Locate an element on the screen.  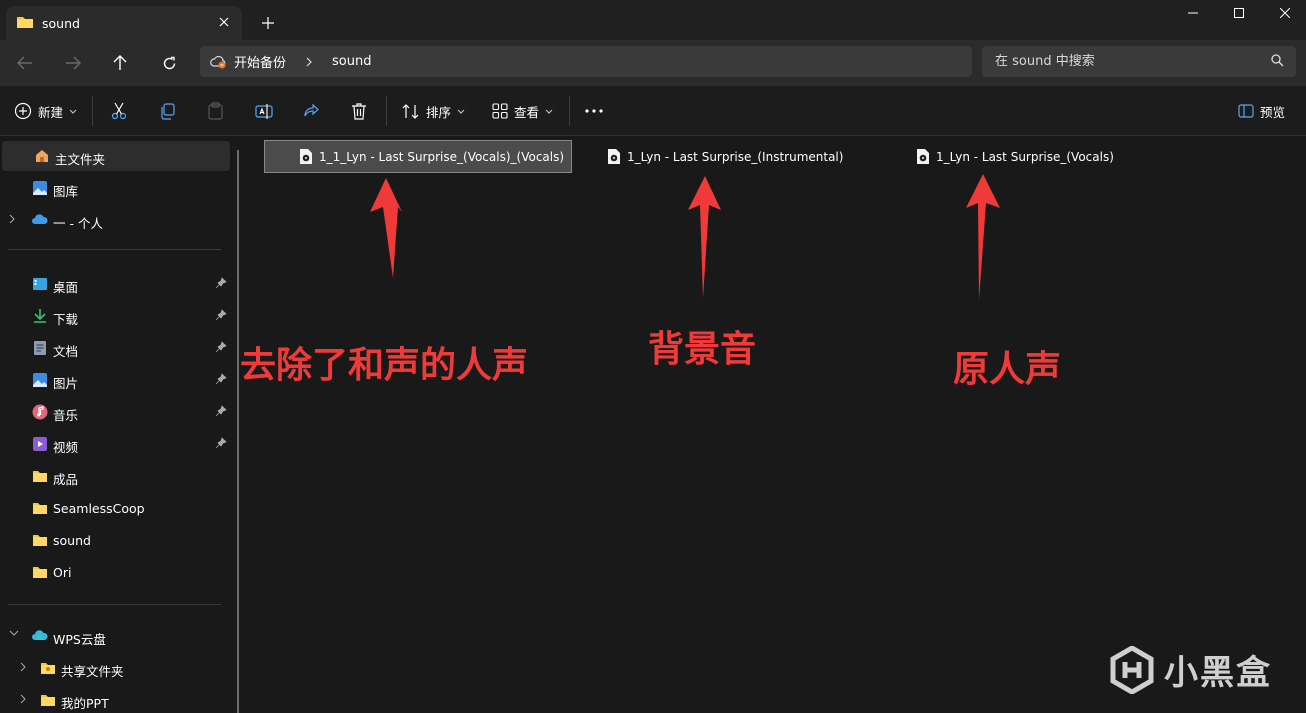
heybox-logo-icon is located at coordinates (1132, 669).